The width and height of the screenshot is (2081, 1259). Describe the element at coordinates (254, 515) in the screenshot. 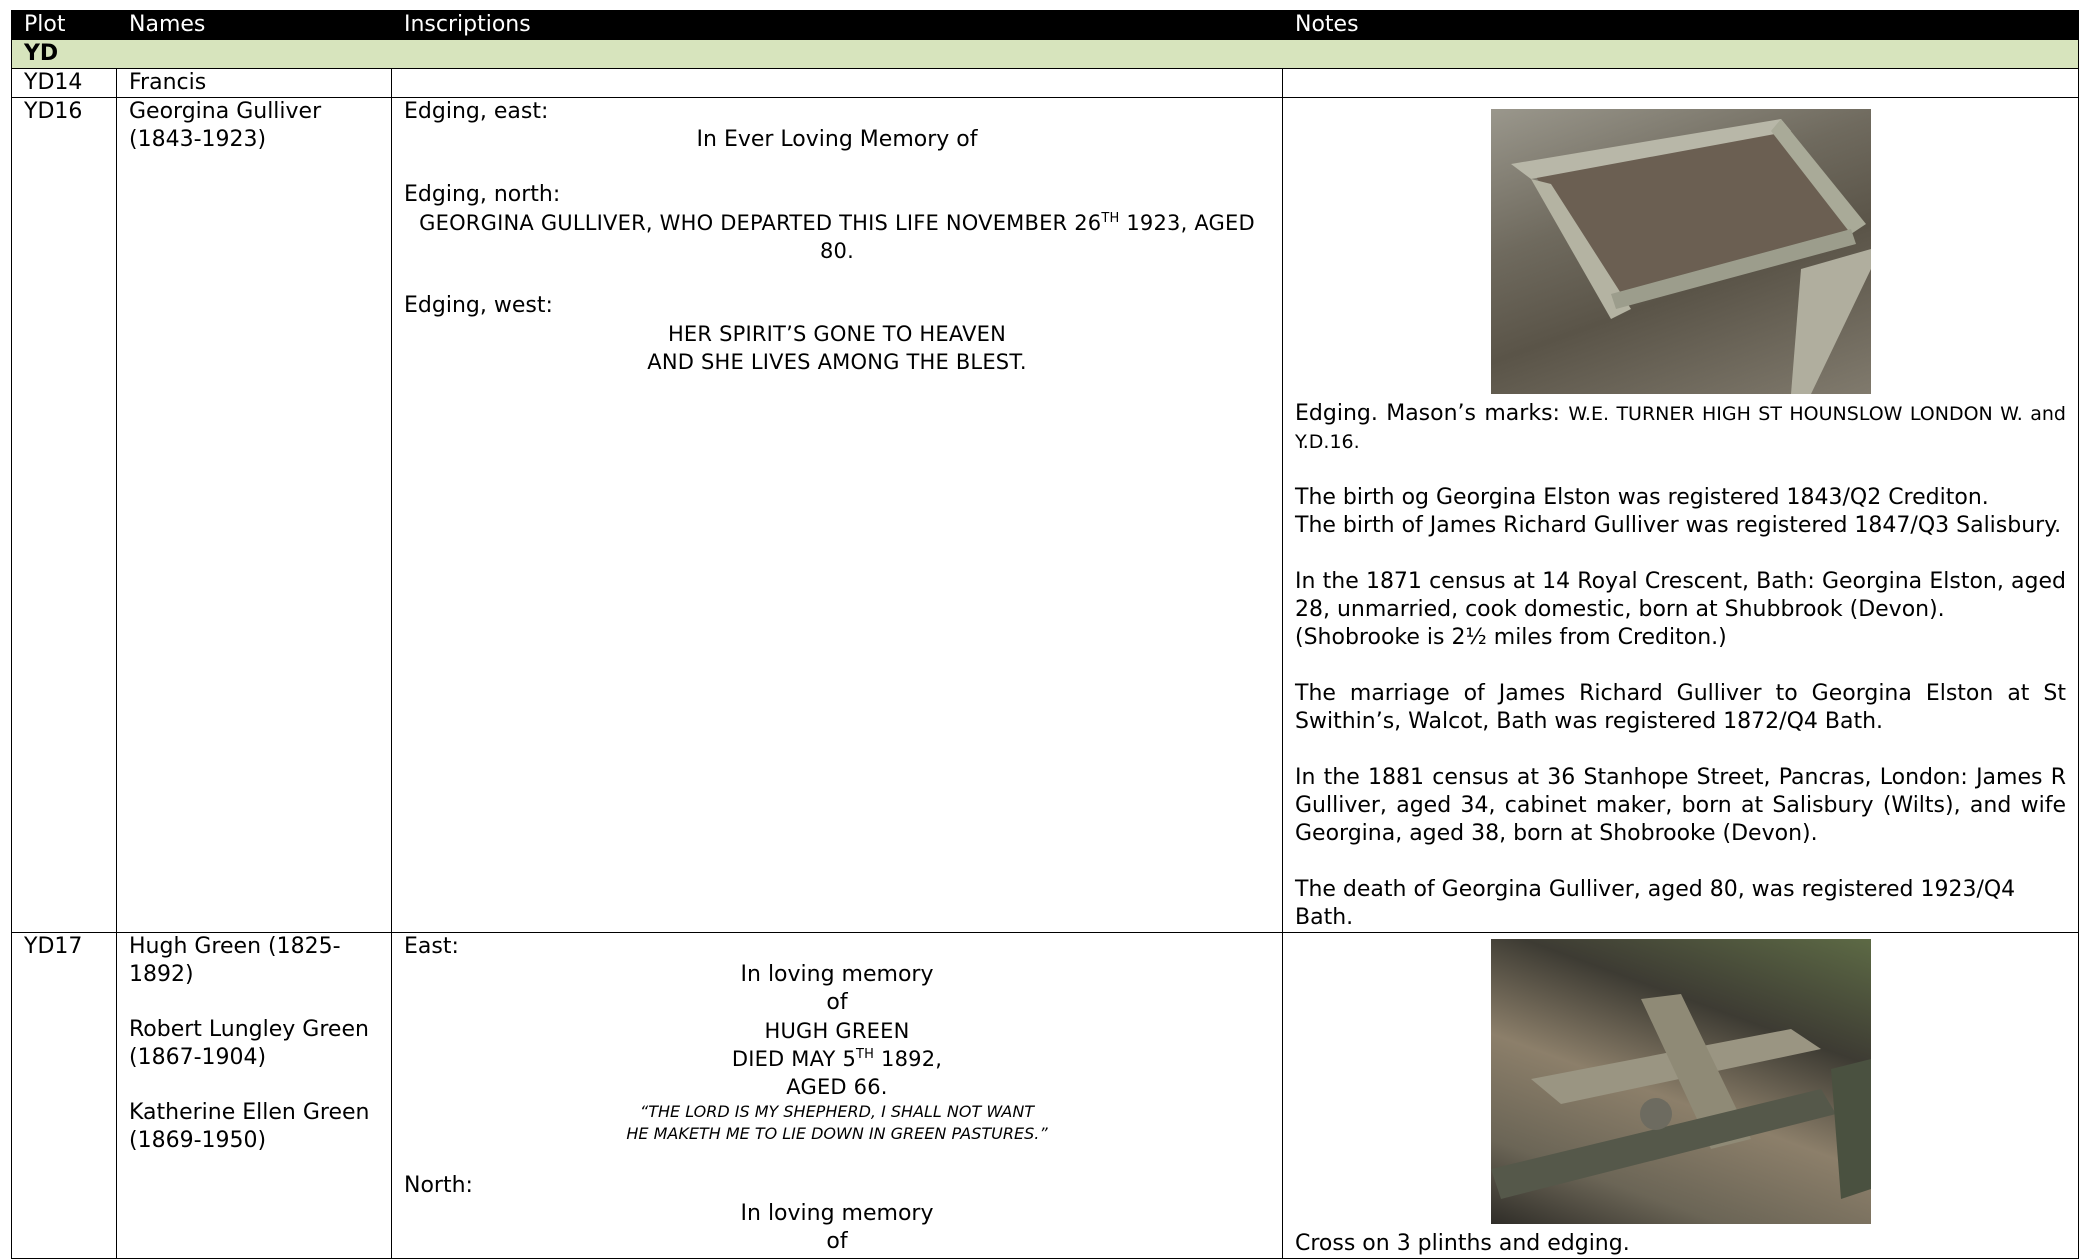

I see `names-cell: Georgina Gulliver (1843-1923)` at that location.